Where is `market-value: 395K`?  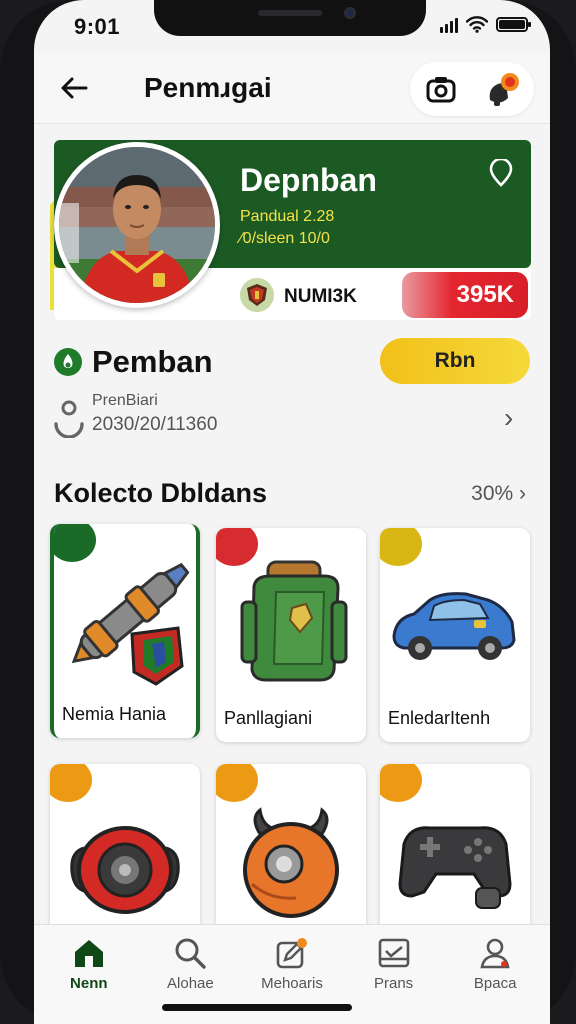
market-value: 395K is located at coordinates (485, 294).